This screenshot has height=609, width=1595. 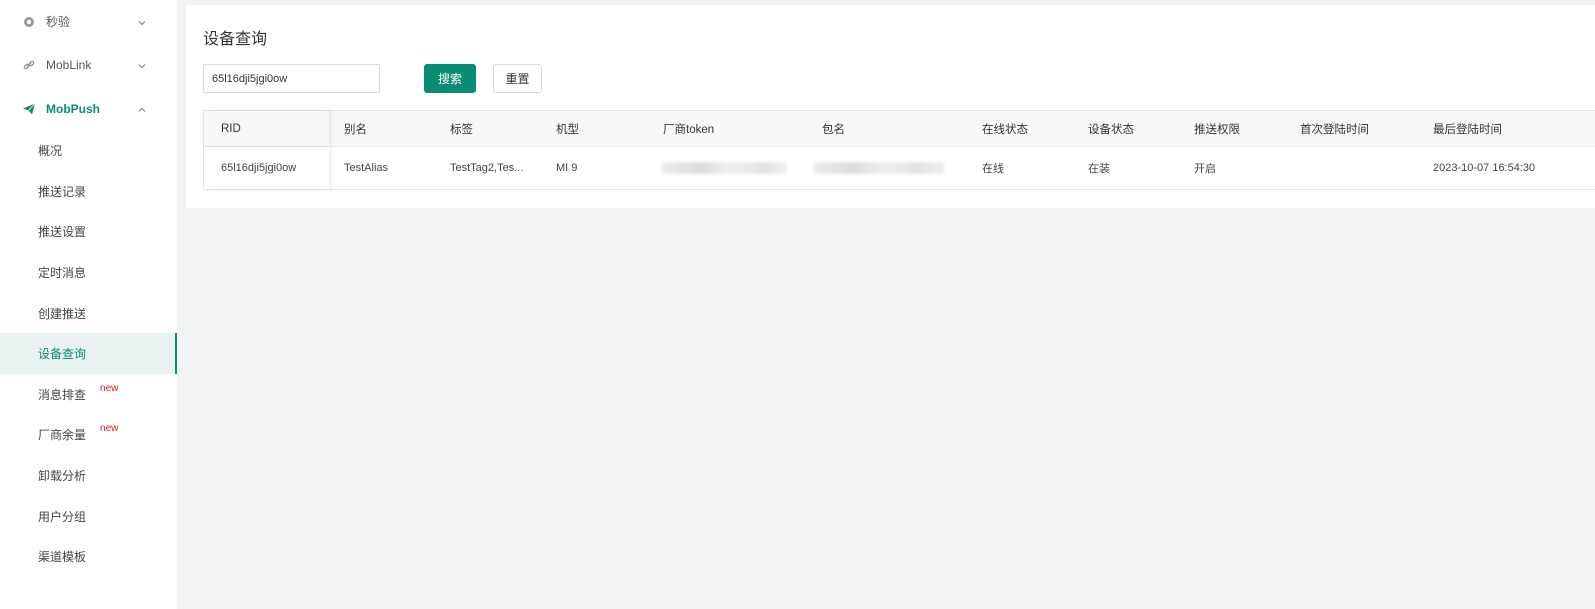 What do you see at coordinates (62, 354) in the screenshot?
I see `sidebar-item-label: 设备查询` at bounding box center [62, 354].